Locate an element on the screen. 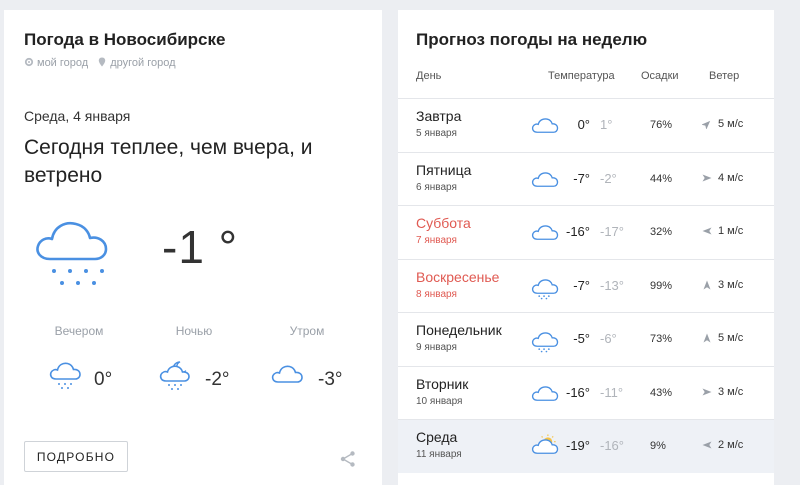 The image size is (800, 485). forecast-precipitation: 9% is located at coordinates (658, 446).